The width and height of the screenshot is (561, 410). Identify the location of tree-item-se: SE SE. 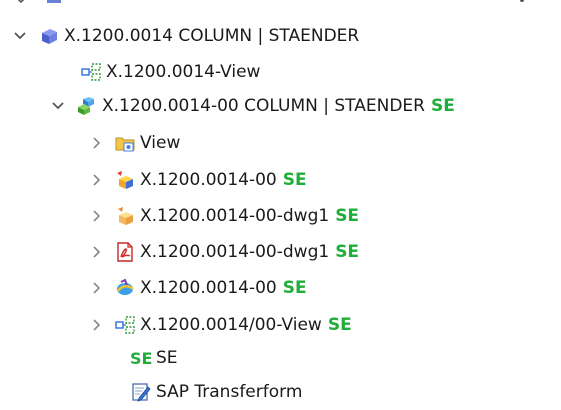
(154, 358).